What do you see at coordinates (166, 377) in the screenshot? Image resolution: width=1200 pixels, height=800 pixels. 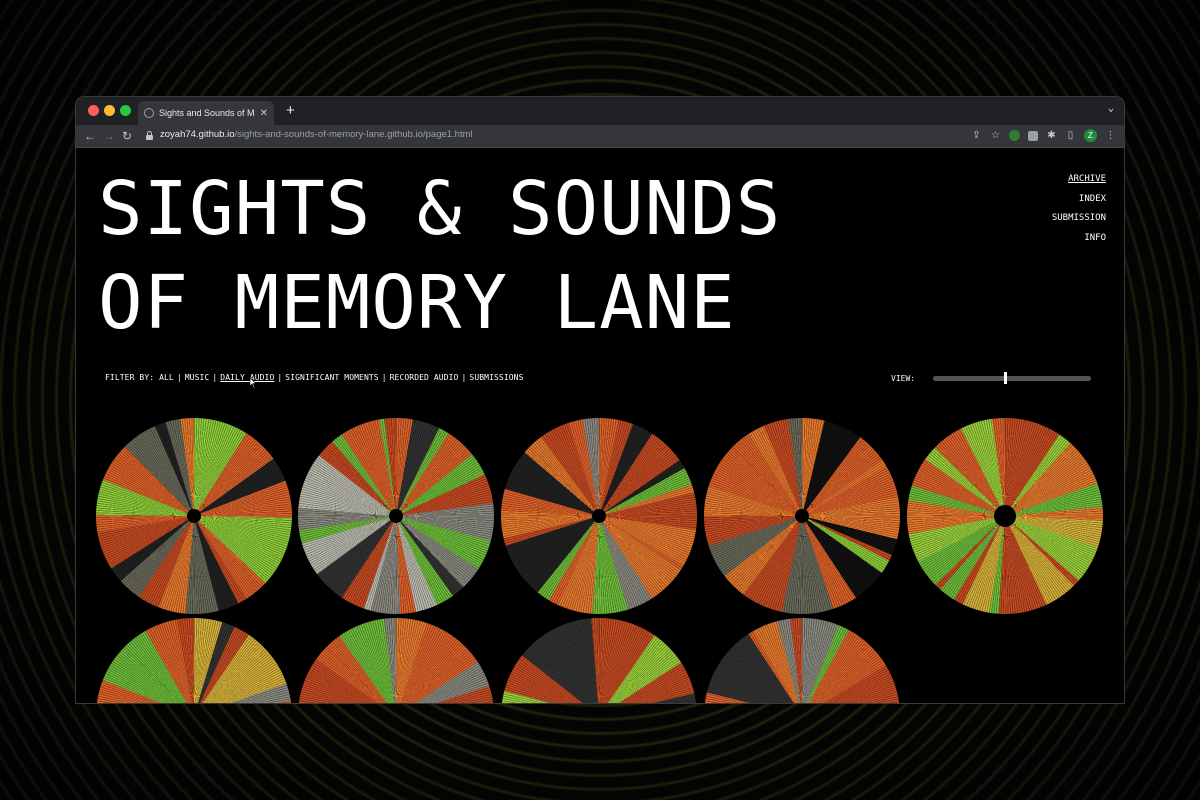 I see `filter-all: ALL` at bounding box center [166, 377].